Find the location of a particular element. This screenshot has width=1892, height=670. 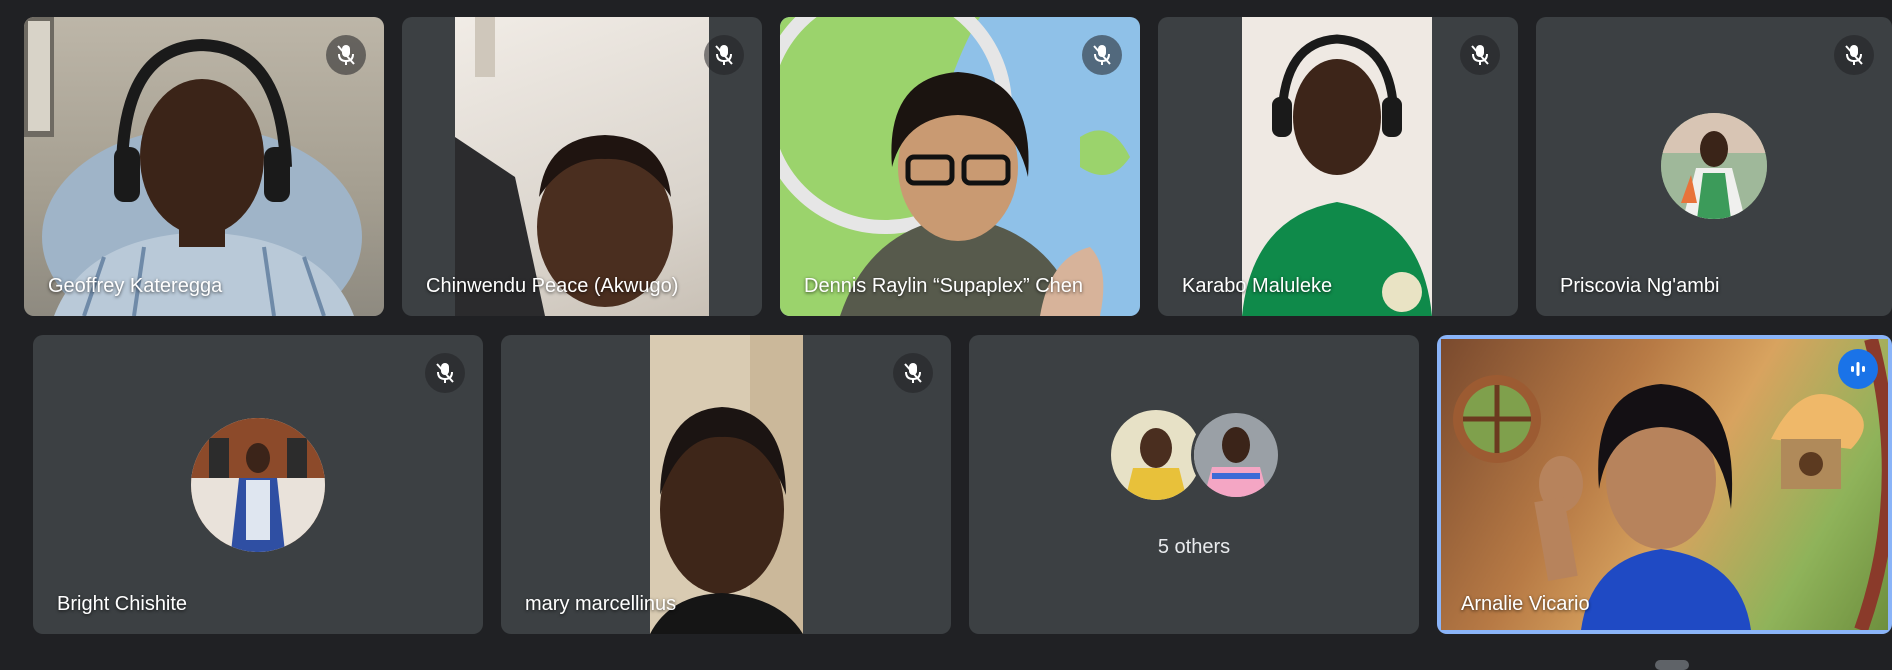

participant-name: Chinwendu Peace (Akwugo) is located at coordinates (552, 286).